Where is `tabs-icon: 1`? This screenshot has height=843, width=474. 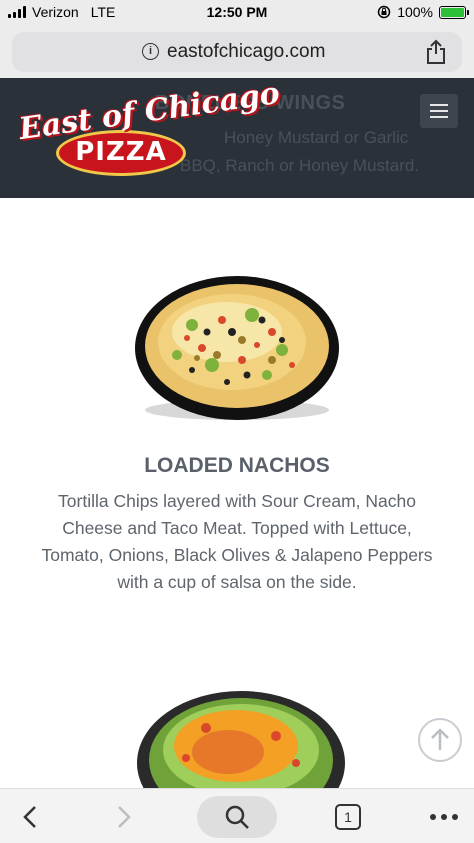
tabs-icon: 1 is located at coordinates (348, 816).